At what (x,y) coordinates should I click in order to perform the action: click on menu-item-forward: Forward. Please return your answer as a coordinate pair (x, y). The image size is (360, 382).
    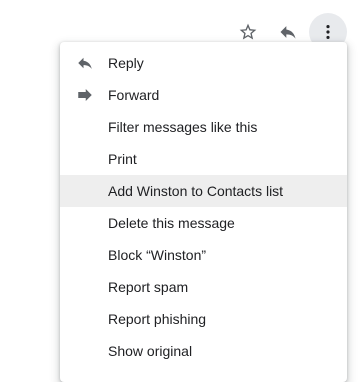
    Looking at the image, I should click on (203, 95).